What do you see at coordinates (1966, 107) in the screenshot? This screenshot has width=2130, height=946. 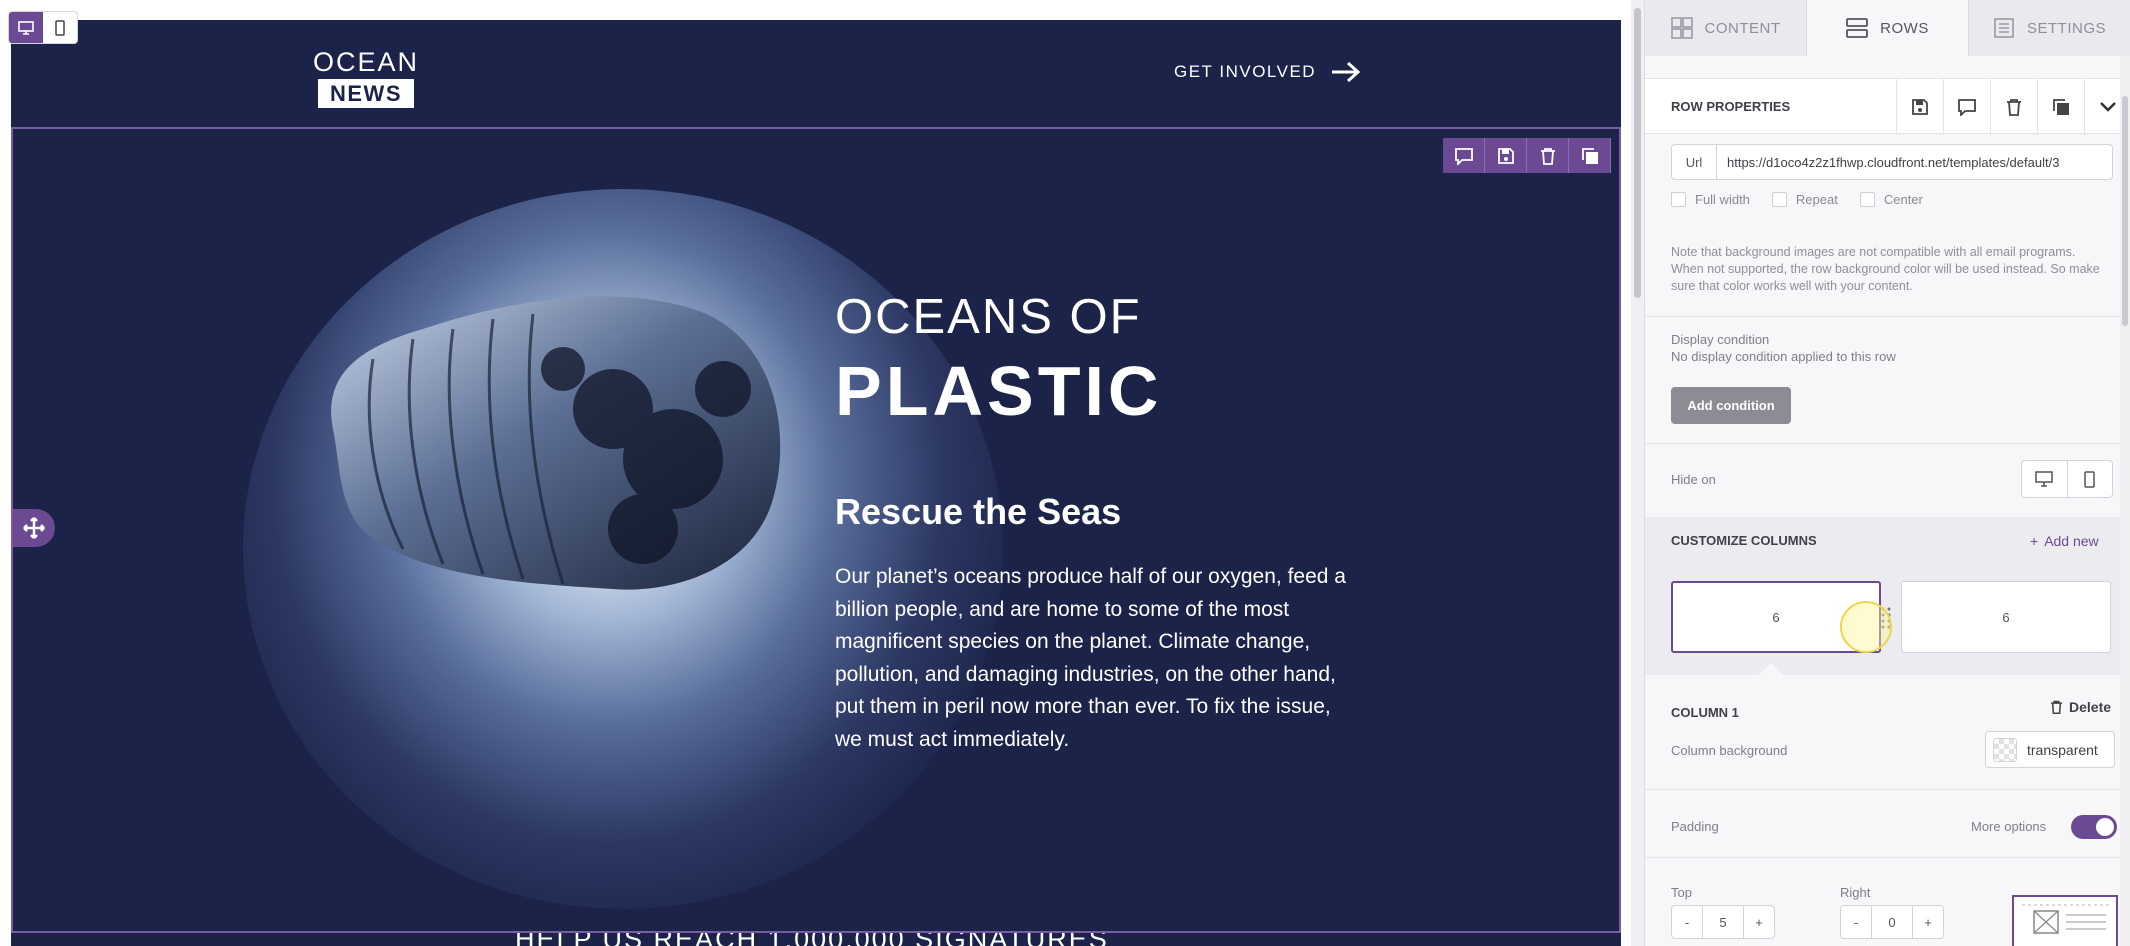 I see `panel-comment-button` at bounding box center [1966, 107].